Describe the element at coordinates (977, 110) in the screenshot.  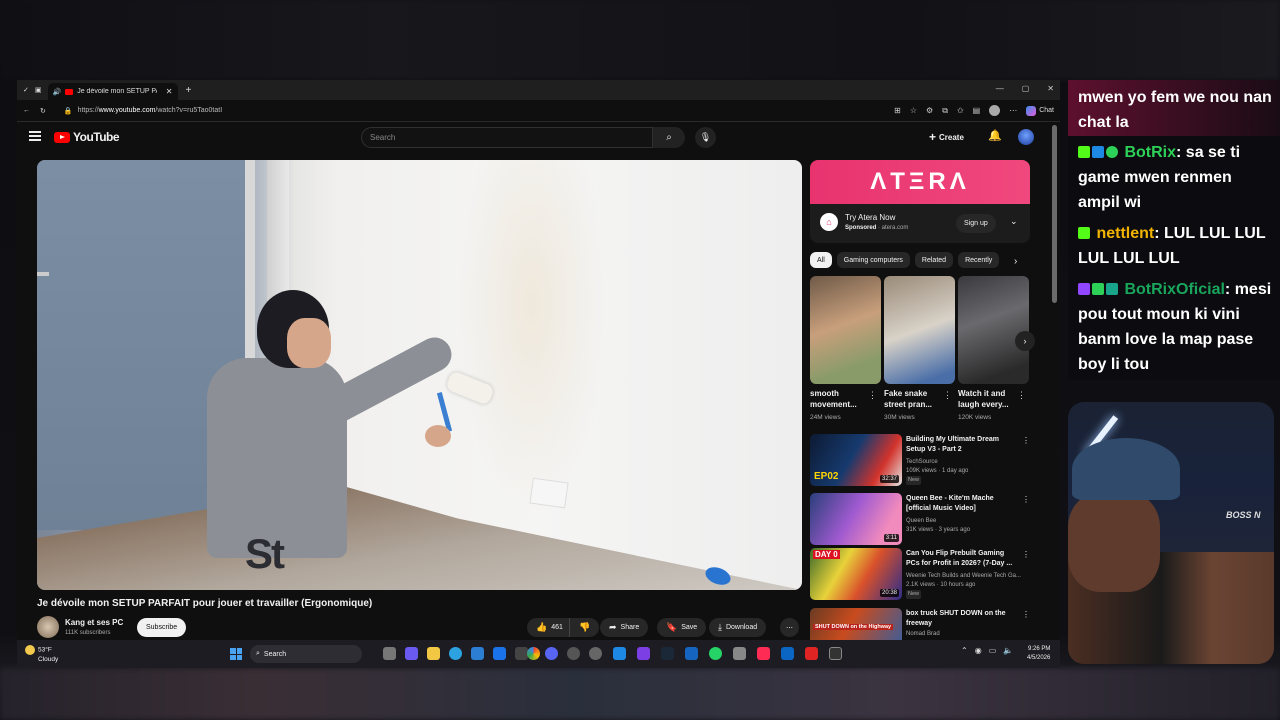
I see `collections-icon: ▤` at that location.